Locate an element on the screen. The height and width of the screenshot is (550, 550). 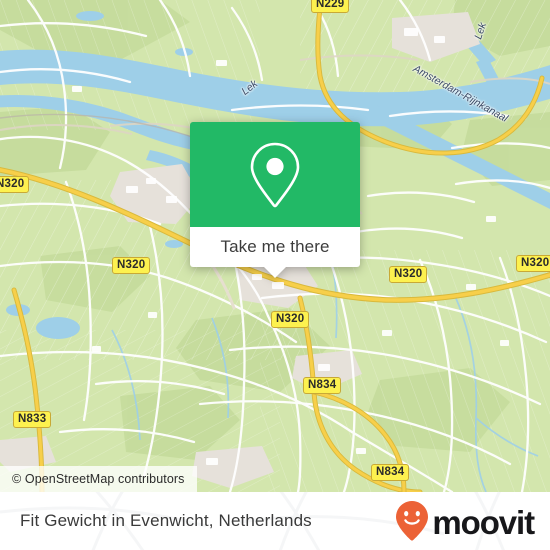
moovit-logo: moovit is located at coordinates (465, 521).